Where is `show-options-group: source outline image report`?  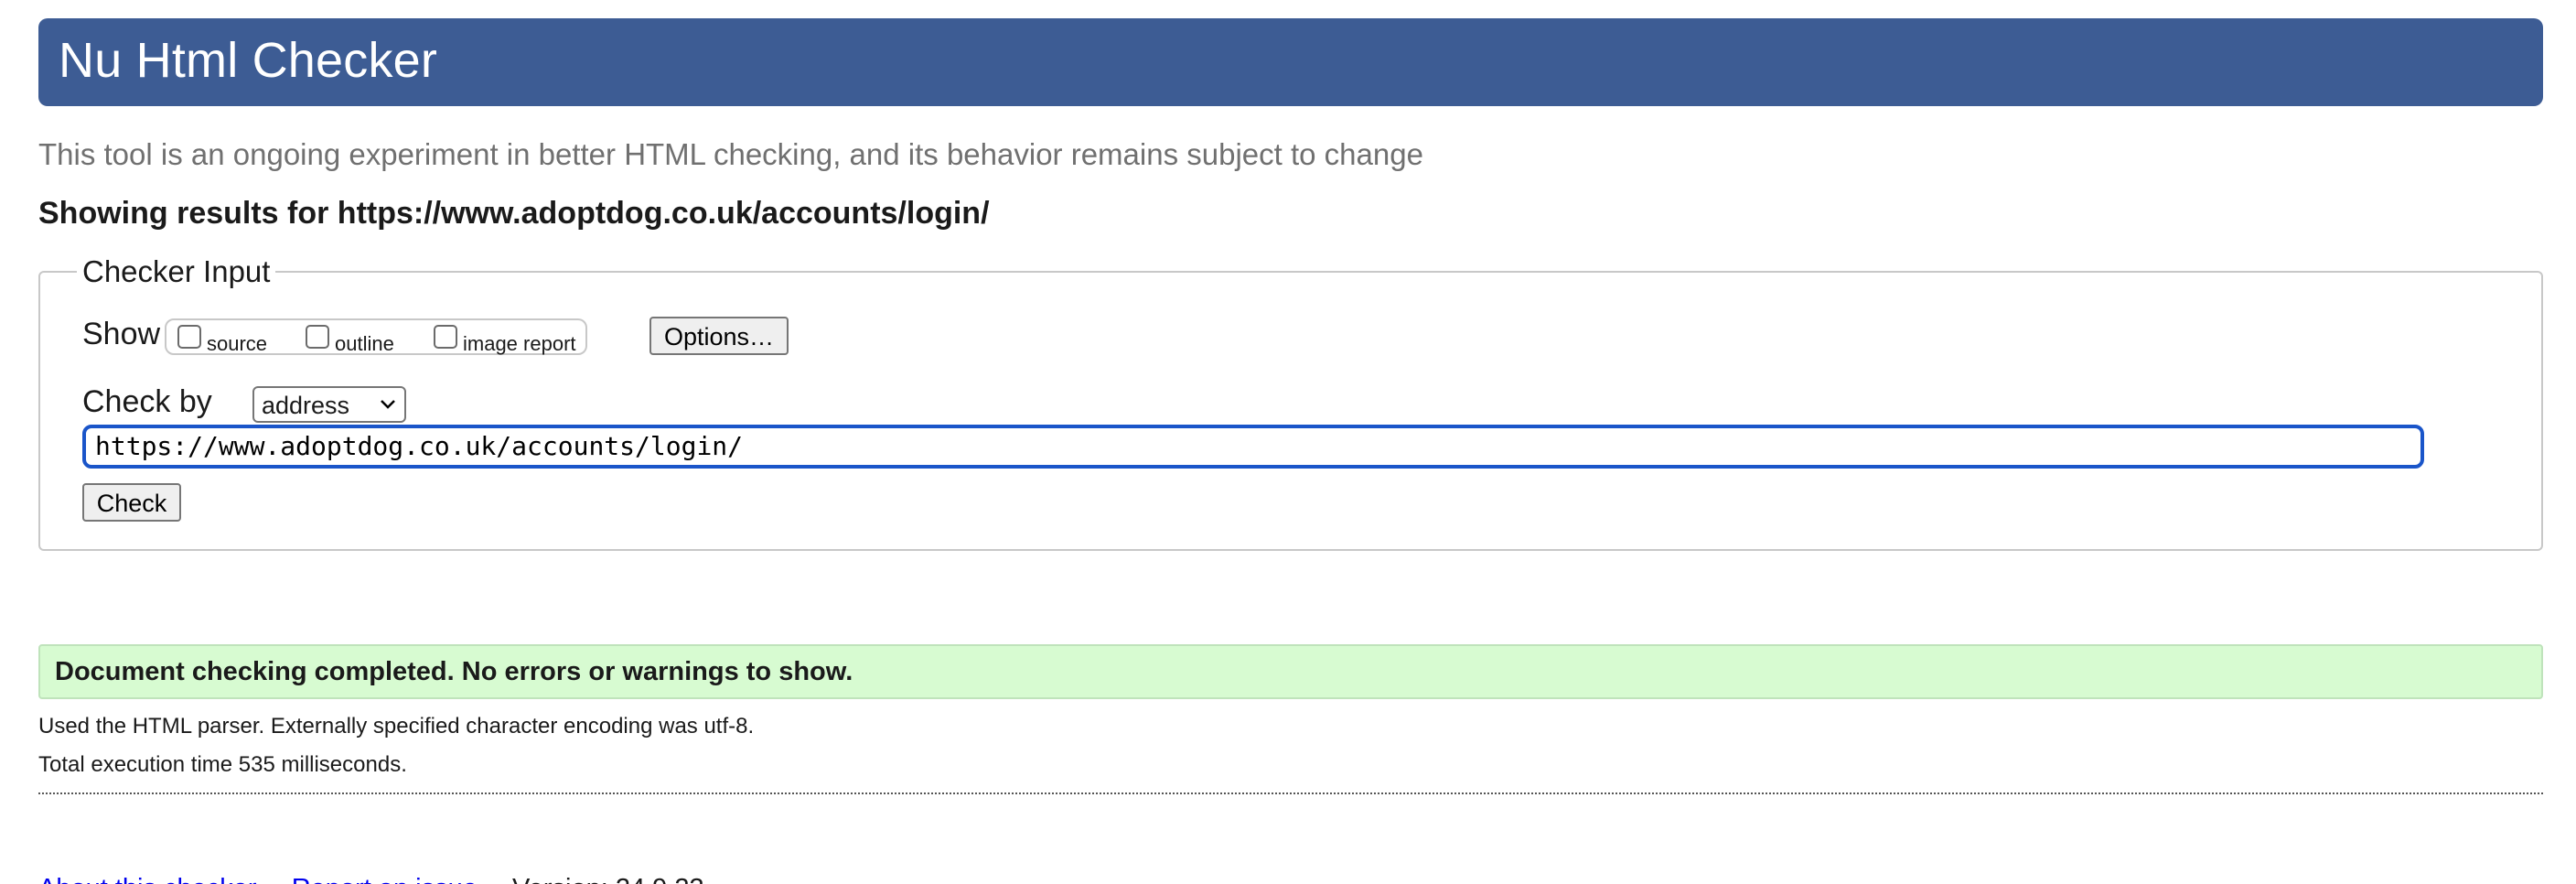 show-options-group: source outline image report is located at coordinates (376, 336).